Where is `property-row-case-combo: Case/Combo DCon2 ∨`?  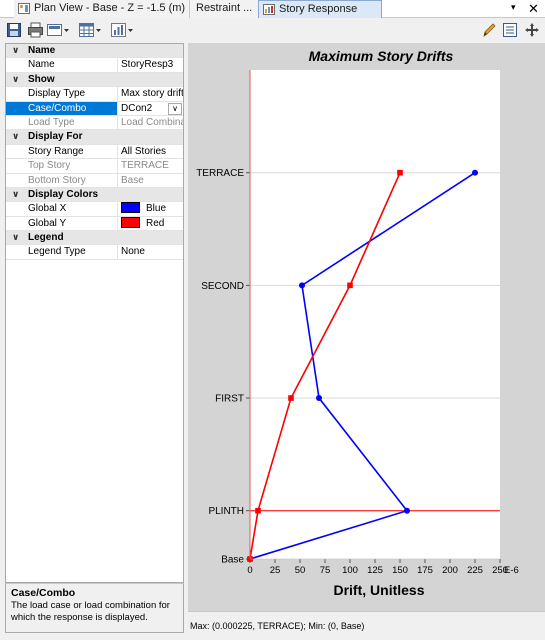
property-row-case-combo: Case/Combo DCon2 ∨ is located at coordinates (94, 108).